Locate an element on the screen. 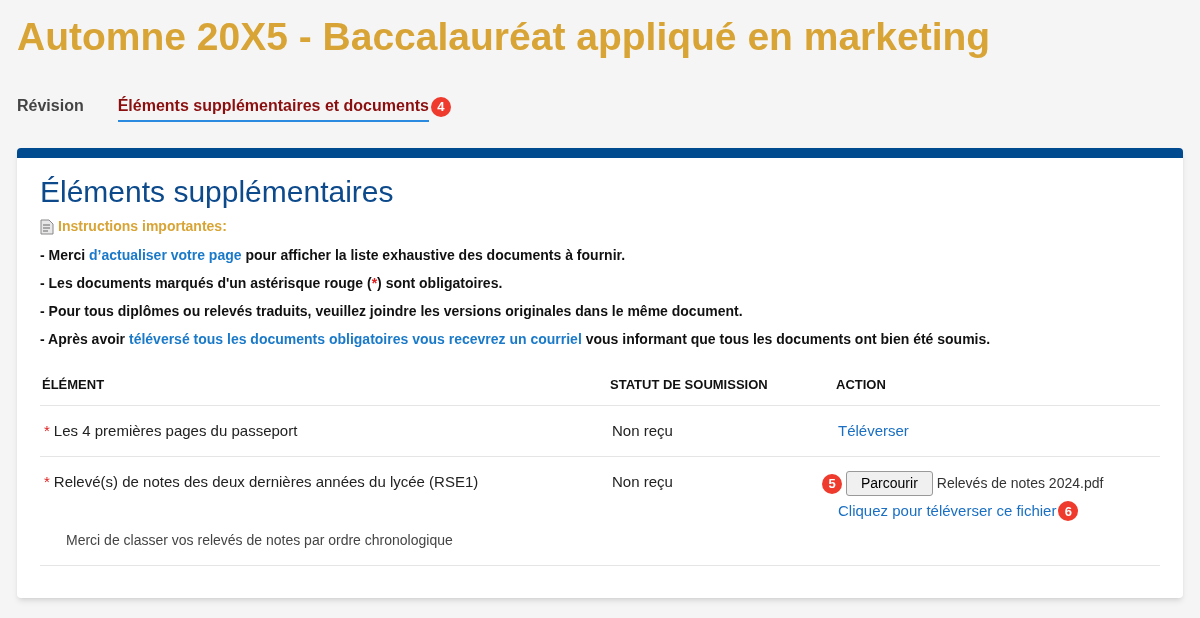 The image size is (1200, 618). inline-link: téléversé tous les documents obligatoires vous recevrez un courriel is located at coordinates (355, 339).